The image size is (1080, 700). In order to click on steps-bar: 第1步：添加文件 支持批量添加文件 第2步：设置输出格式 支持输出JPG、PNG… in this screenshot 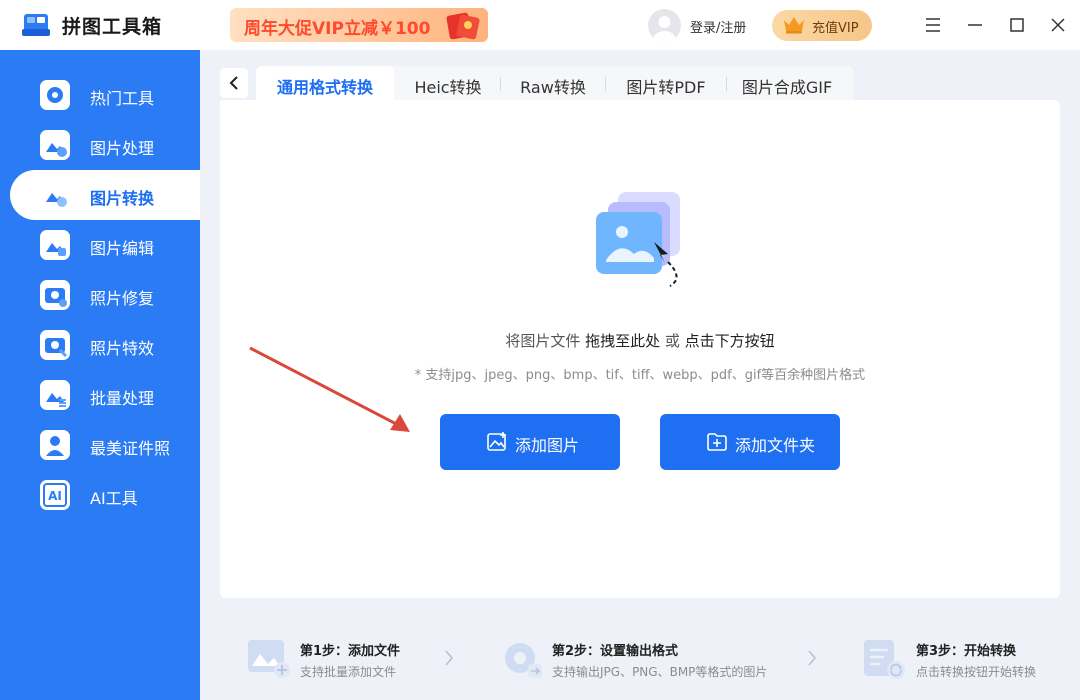, I will do `click(640, 659)`.